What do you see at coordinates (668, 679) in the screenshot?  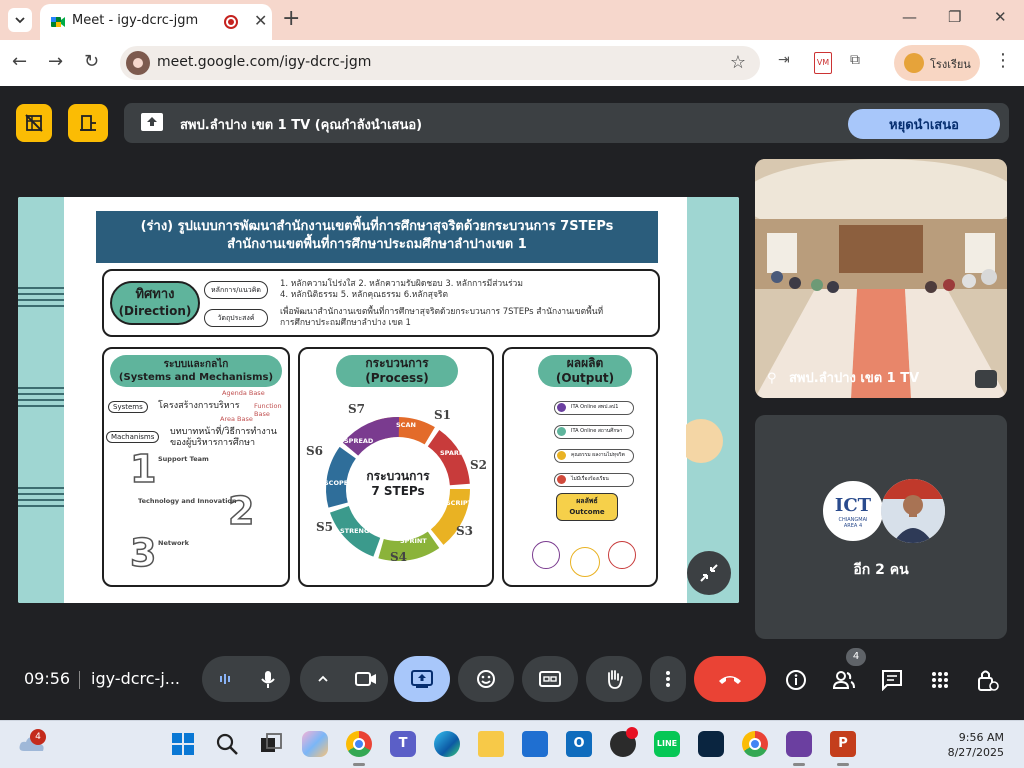 I see `more-options-button` at bounding box center [668, 679].